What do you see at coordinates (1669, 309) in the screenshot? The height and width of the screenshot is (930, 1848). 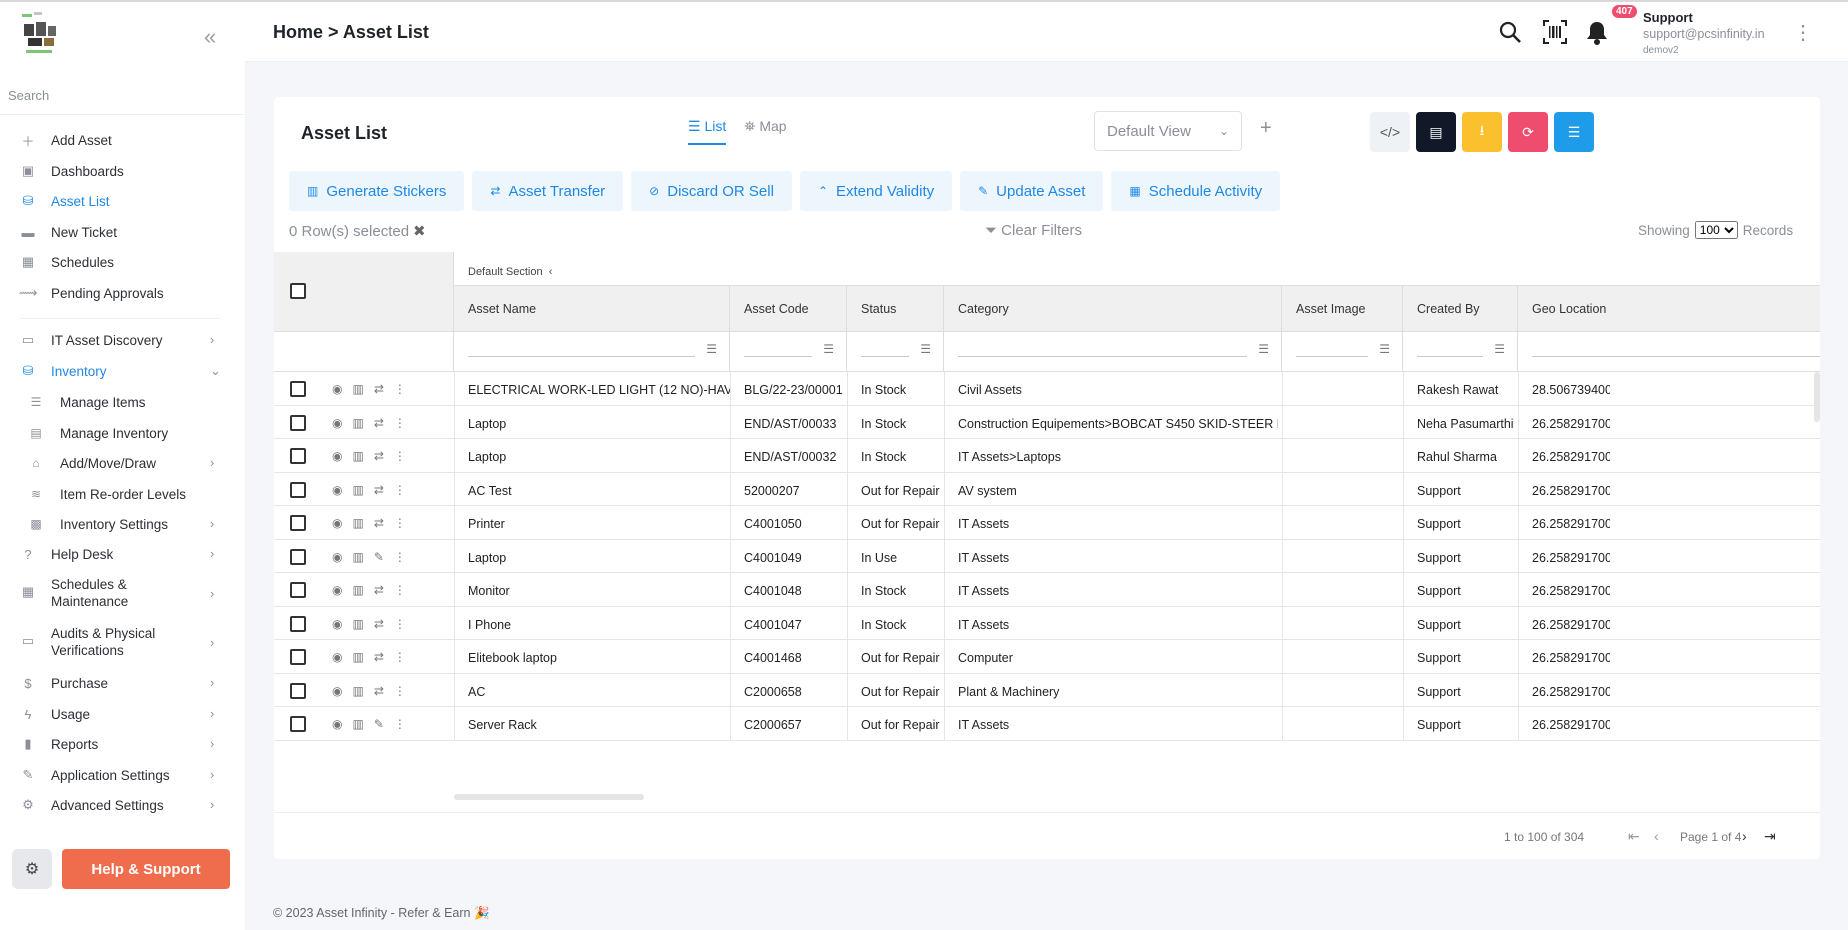 I see `col-geo-location: Geo Location` at bounding box center [1669, 309].